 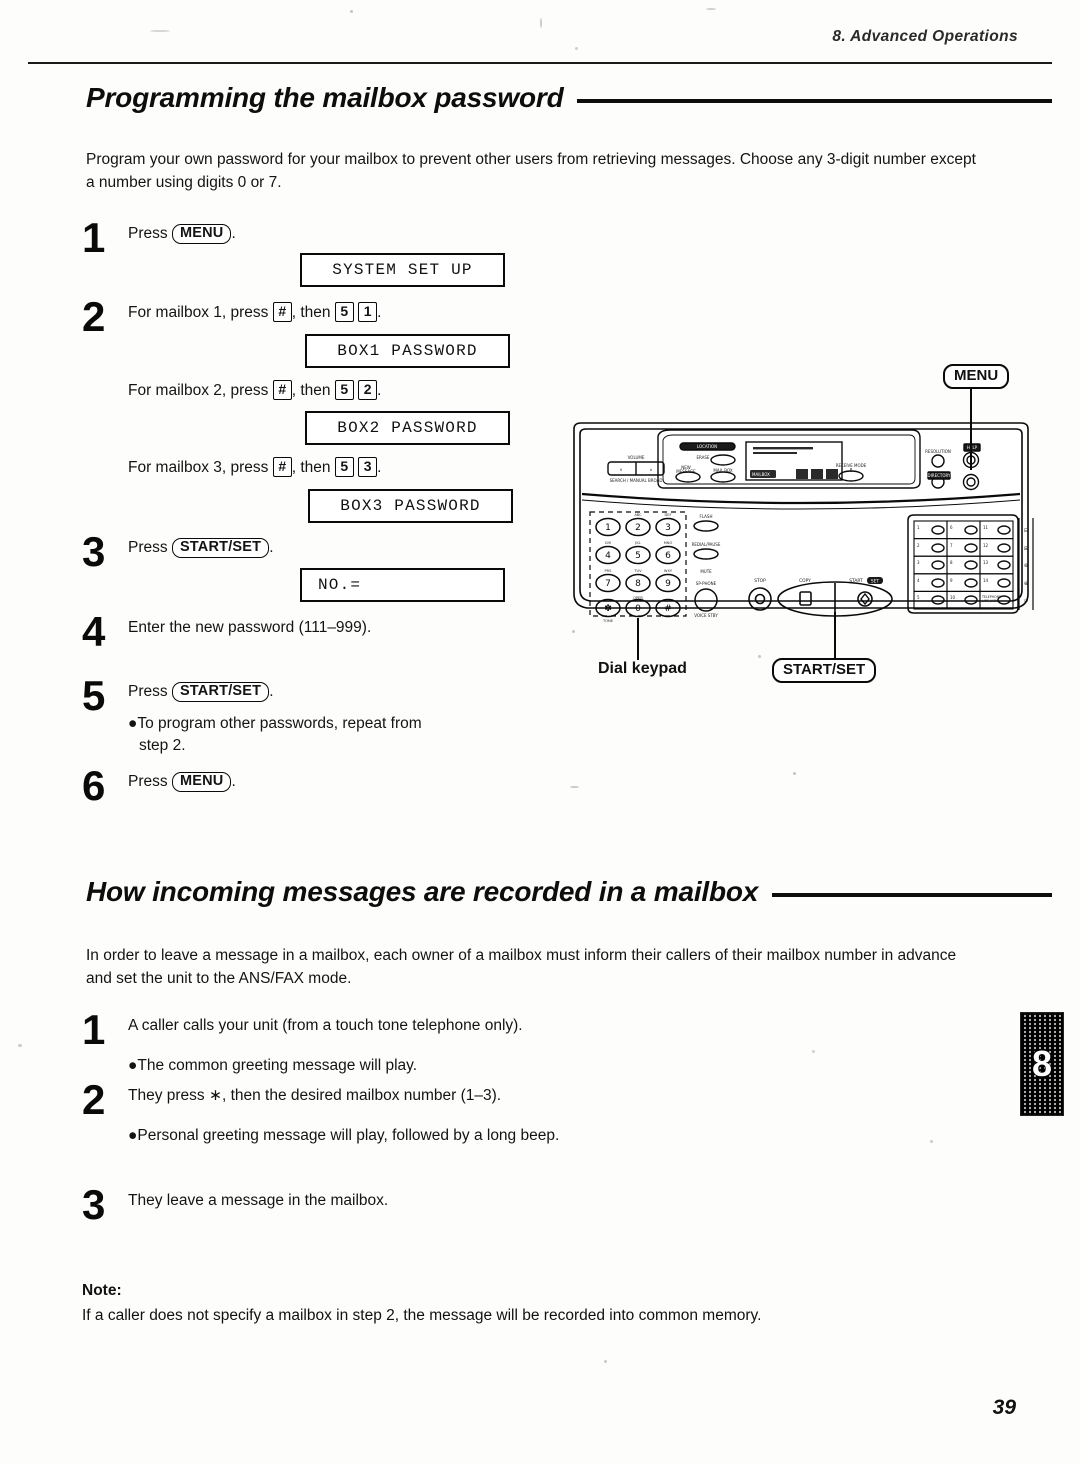 I want to click on step-number: 1, so click(x=94, y=237).